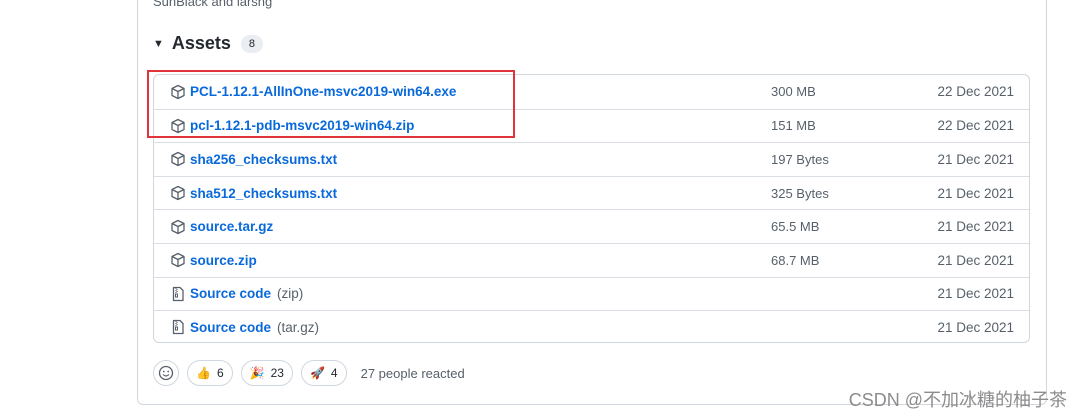 This screenshot has height=420, width=1083. What do you see at coordinates (957, 400) in the screenshot?
I see `watermark-text: CSDN @不加冰糖的柚子茶` at bounding box center [957, 400].